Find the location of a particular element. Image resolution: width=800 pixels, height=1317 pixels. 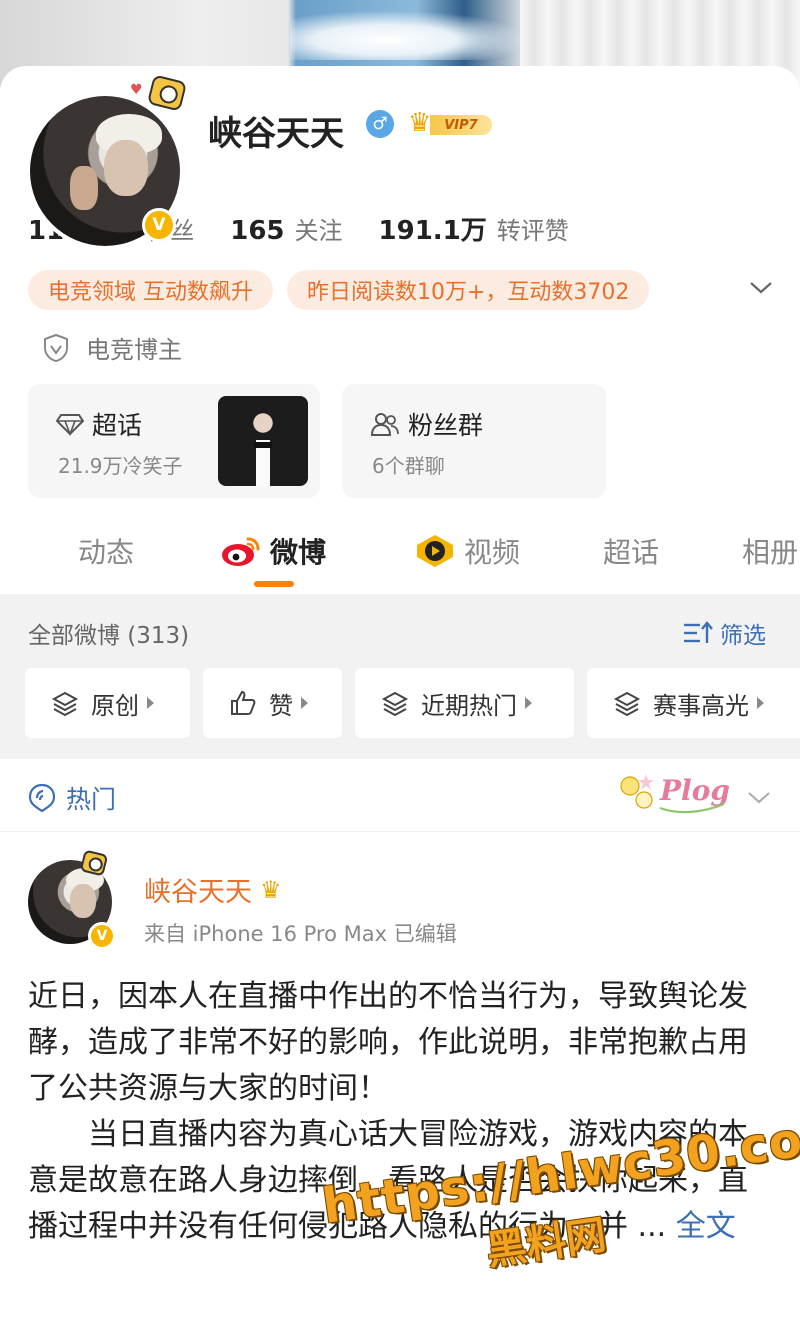

hot-label: 热门 is located at coordinates (91, 799).